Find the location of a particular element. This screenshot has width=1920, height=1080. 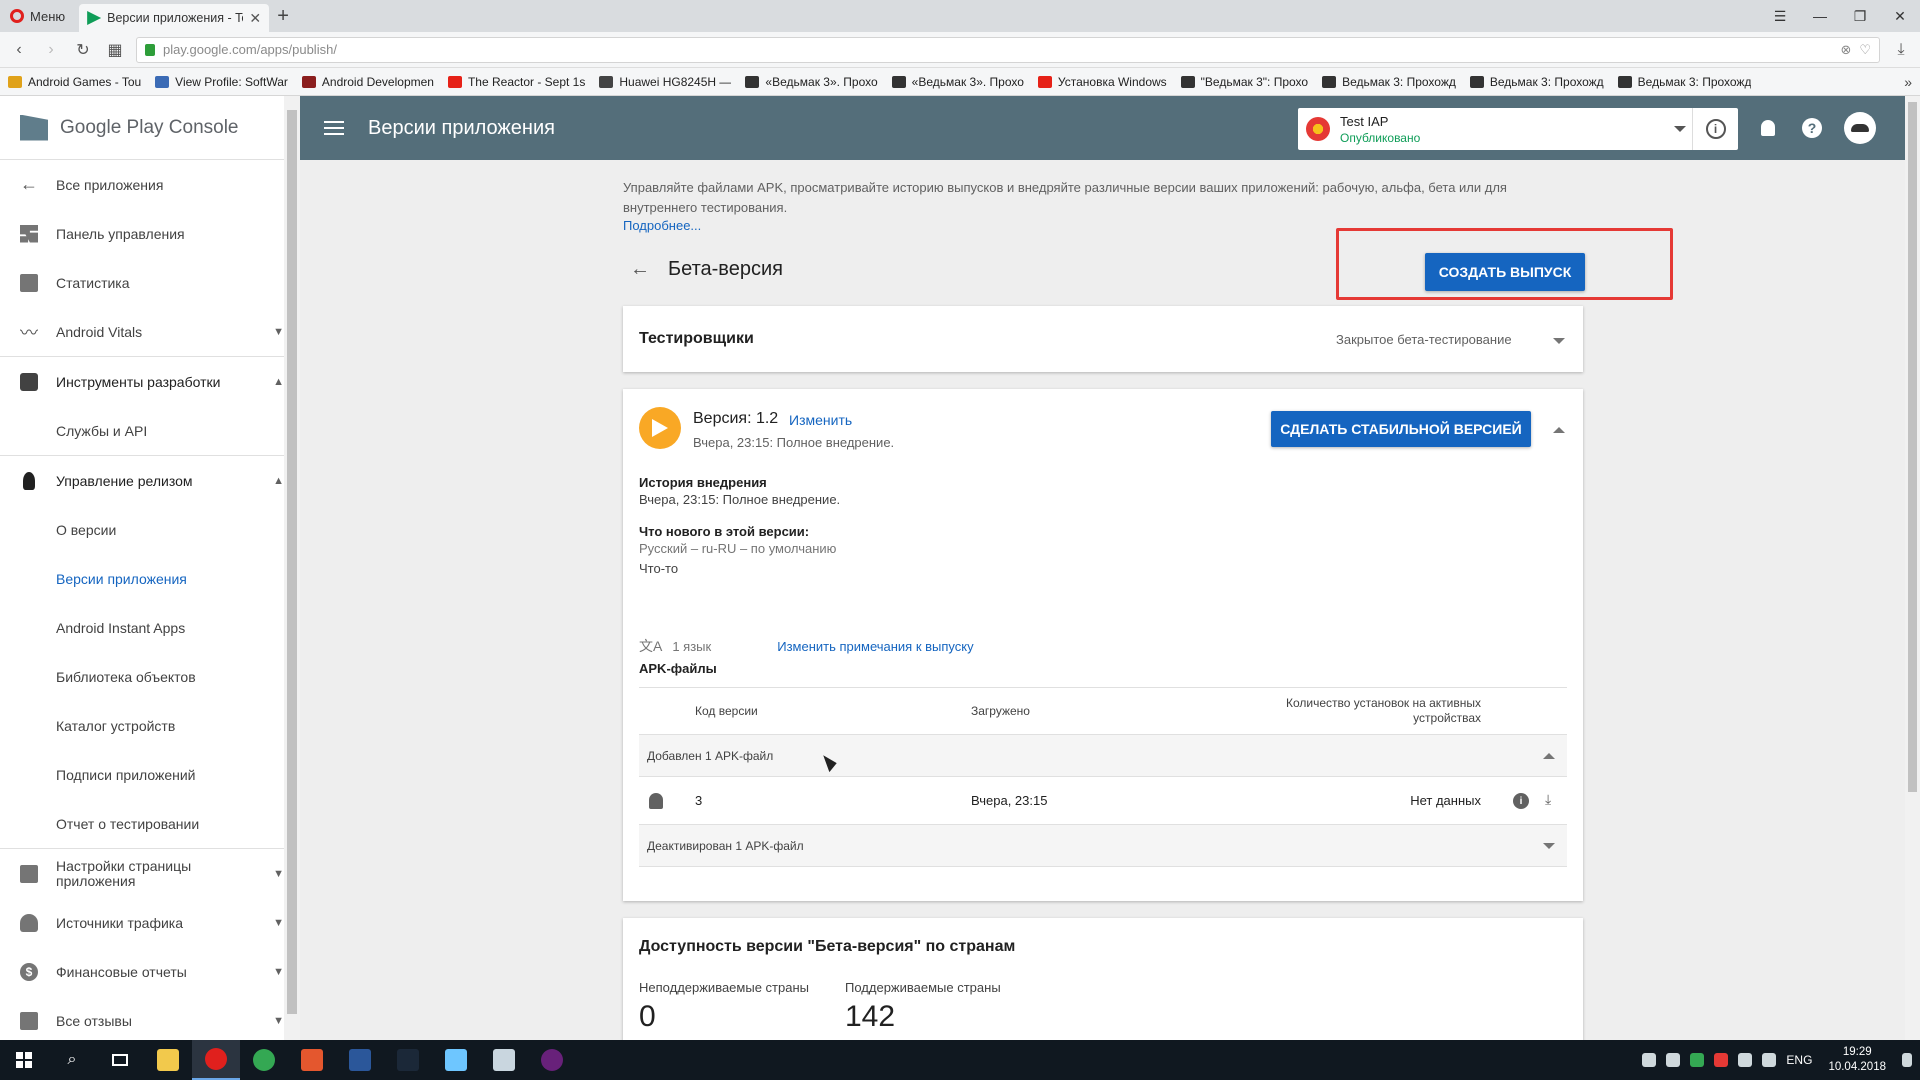

start-button is located at coordinates (24, 1060).